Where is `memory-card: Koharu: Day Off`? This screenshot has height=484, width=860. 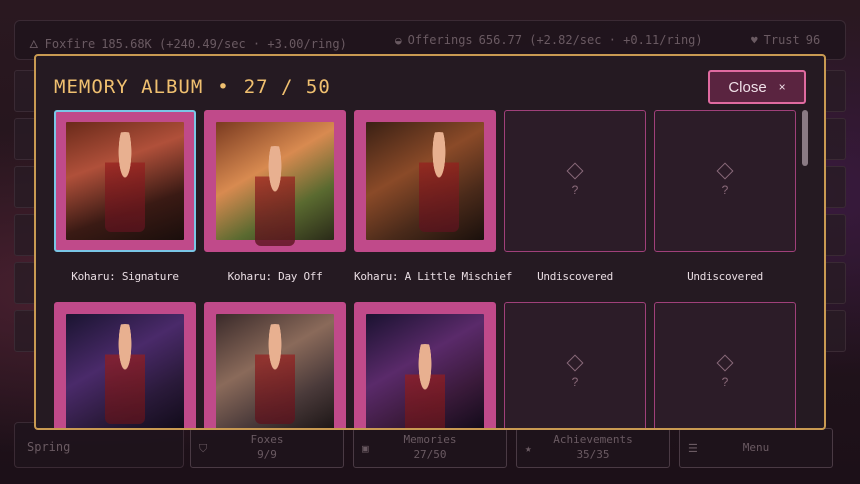 memory-card: Koharu: Day Off is located at coordinates (275, 196).